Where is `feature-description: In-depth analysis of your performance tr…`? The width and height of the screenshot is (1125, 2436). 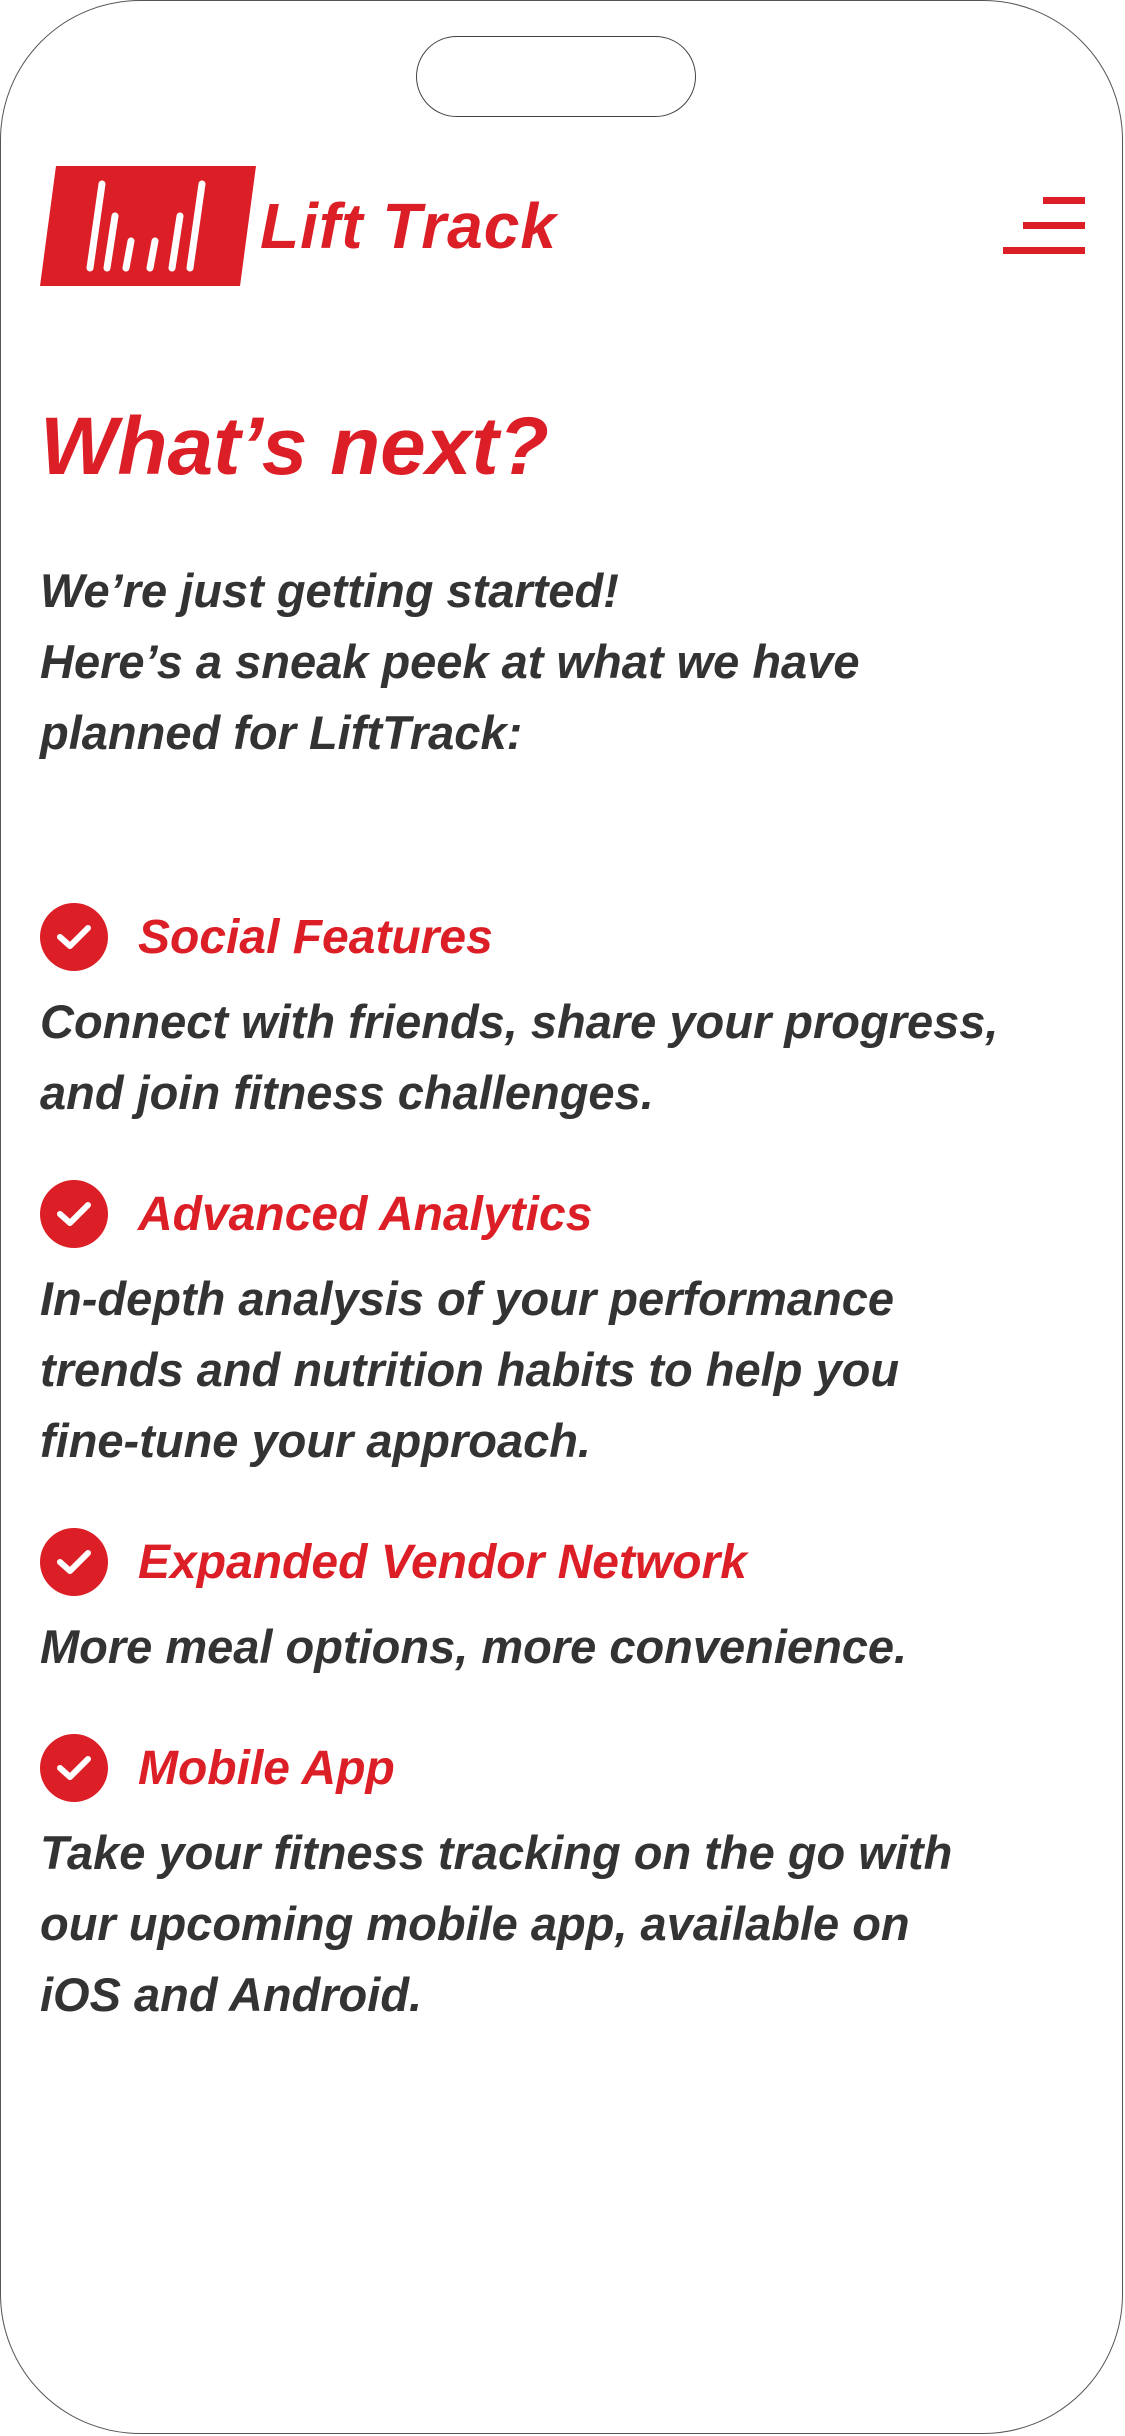 feature-description: In-depth analysis of your performance tr… is located at coordinates (470, 1369).